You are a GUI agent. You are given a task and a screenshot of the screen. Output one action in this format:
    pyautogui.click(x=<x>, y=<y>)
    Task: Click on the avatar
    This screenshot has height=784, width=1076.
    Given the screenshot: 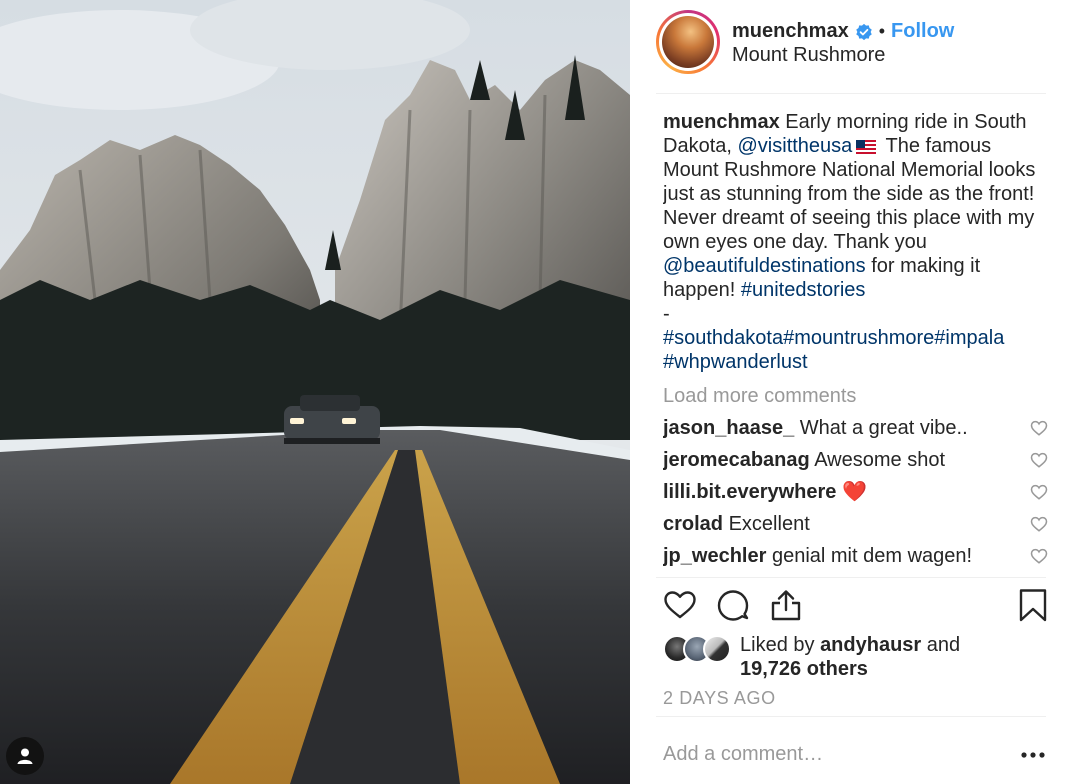 What is the action you would take?
    pyautogui.click(x=688, y=42)
    